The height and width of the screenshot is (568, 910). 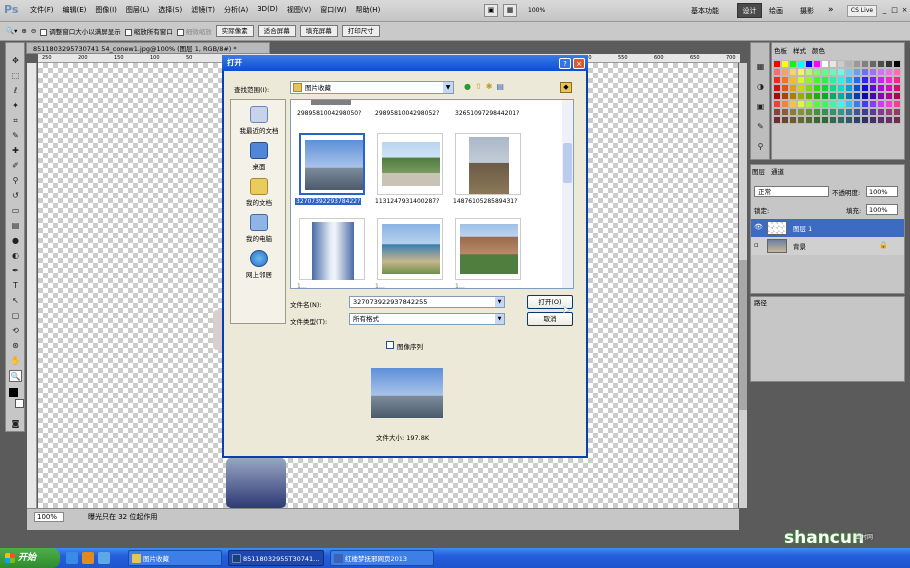 I want to click on swatch-grid, so click(x=837, y=96).